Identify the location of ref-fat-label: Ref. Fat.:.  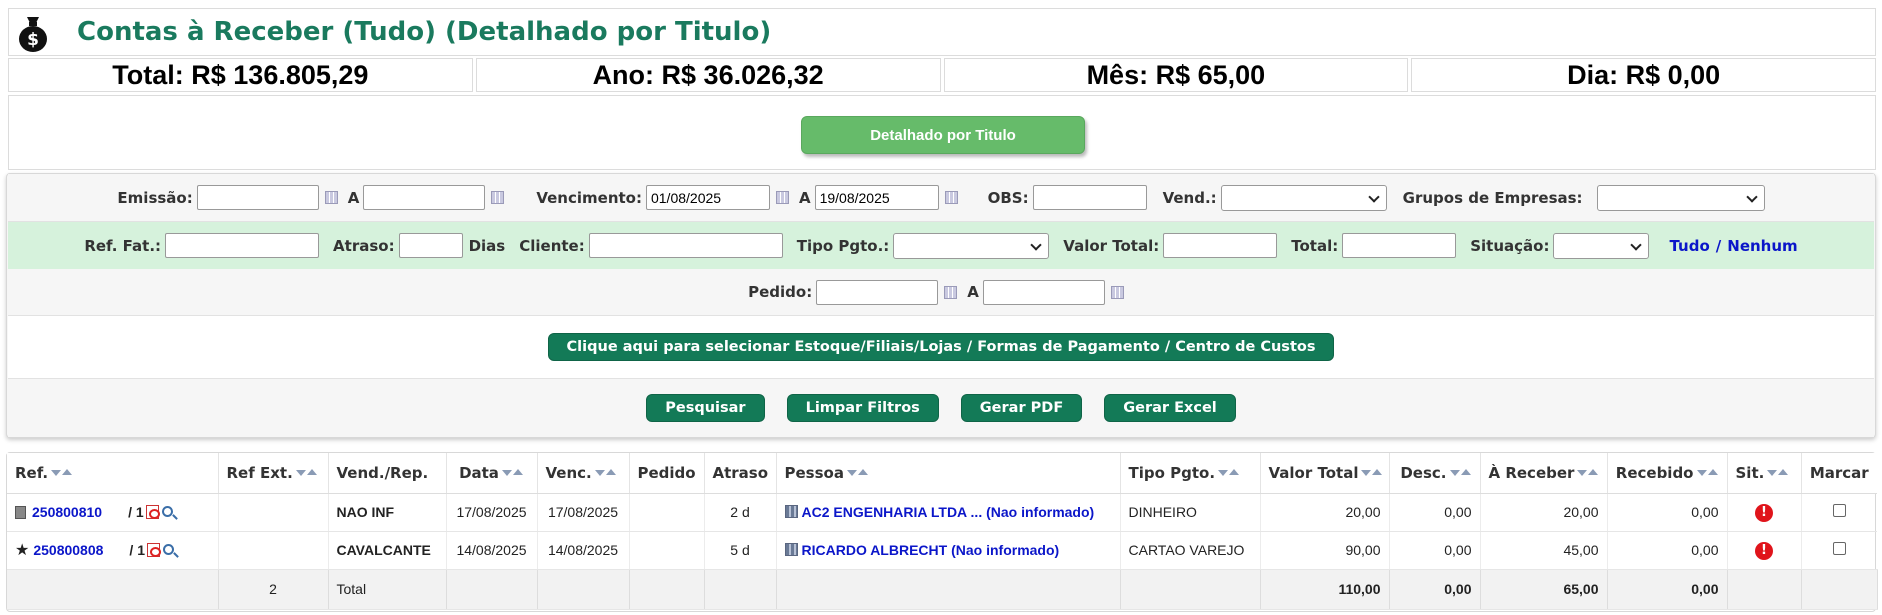
(123, 245).